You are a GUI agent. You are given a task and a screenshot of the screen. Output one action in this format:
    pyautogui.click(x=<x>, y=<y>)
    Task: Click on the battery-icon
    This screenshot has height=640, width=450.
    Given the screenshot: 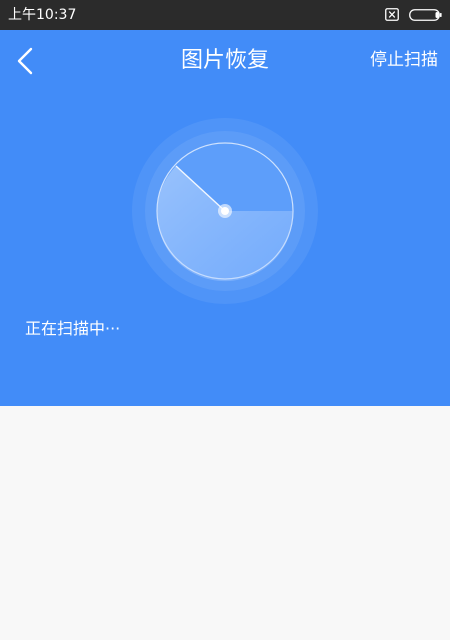 What is the action you would take?
    pyautogui.click(x=425, y=15)
    